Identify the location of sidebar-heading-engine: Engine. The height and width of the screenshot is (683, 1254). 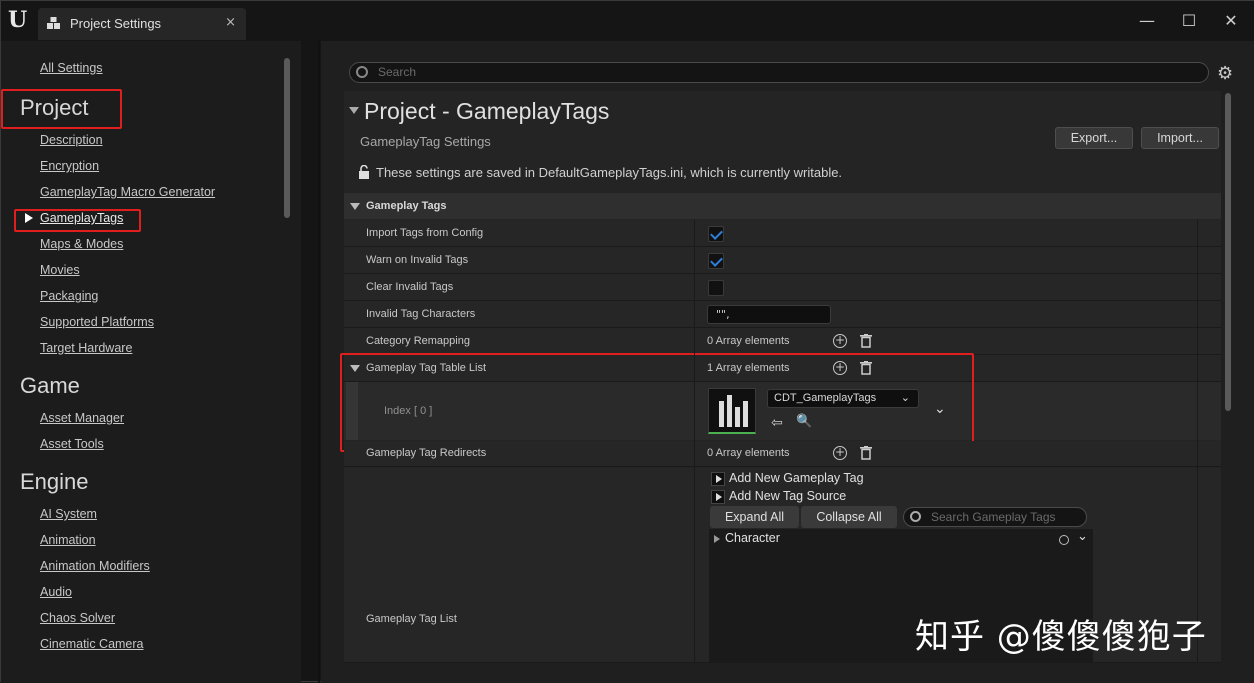
(54, 481).